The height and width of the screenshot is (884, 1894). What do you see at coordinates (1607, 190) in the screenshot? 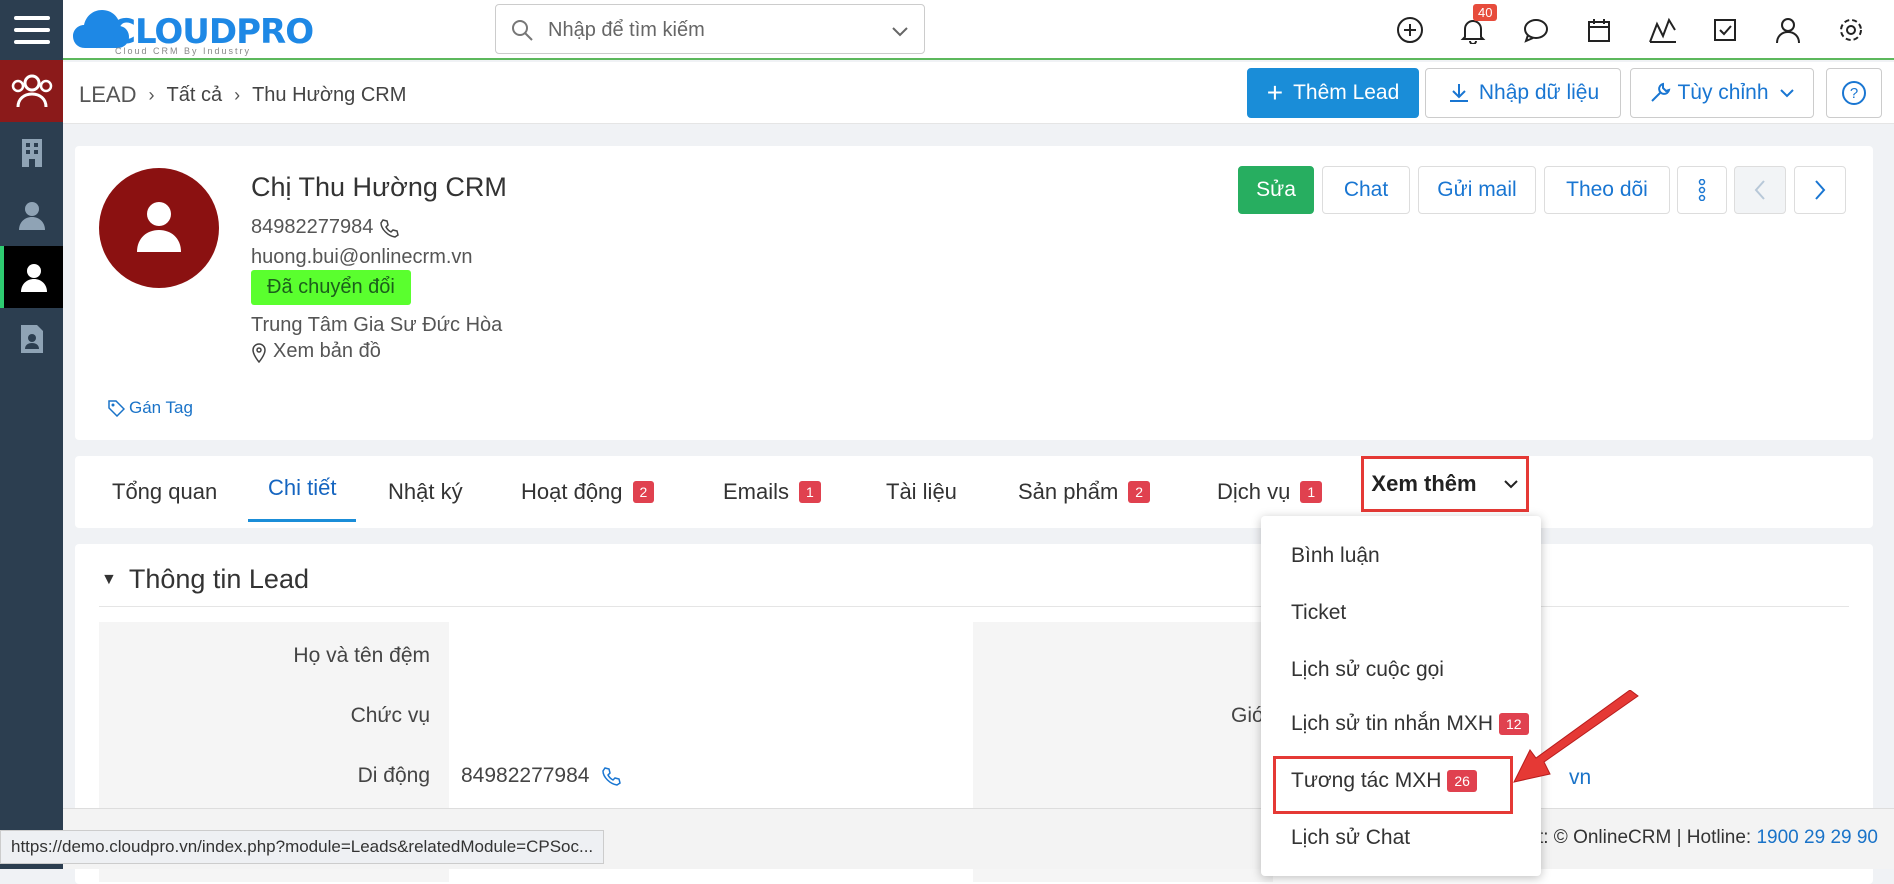
I see `follow-button: Theo dõi` at bounding box center [1607, 190].